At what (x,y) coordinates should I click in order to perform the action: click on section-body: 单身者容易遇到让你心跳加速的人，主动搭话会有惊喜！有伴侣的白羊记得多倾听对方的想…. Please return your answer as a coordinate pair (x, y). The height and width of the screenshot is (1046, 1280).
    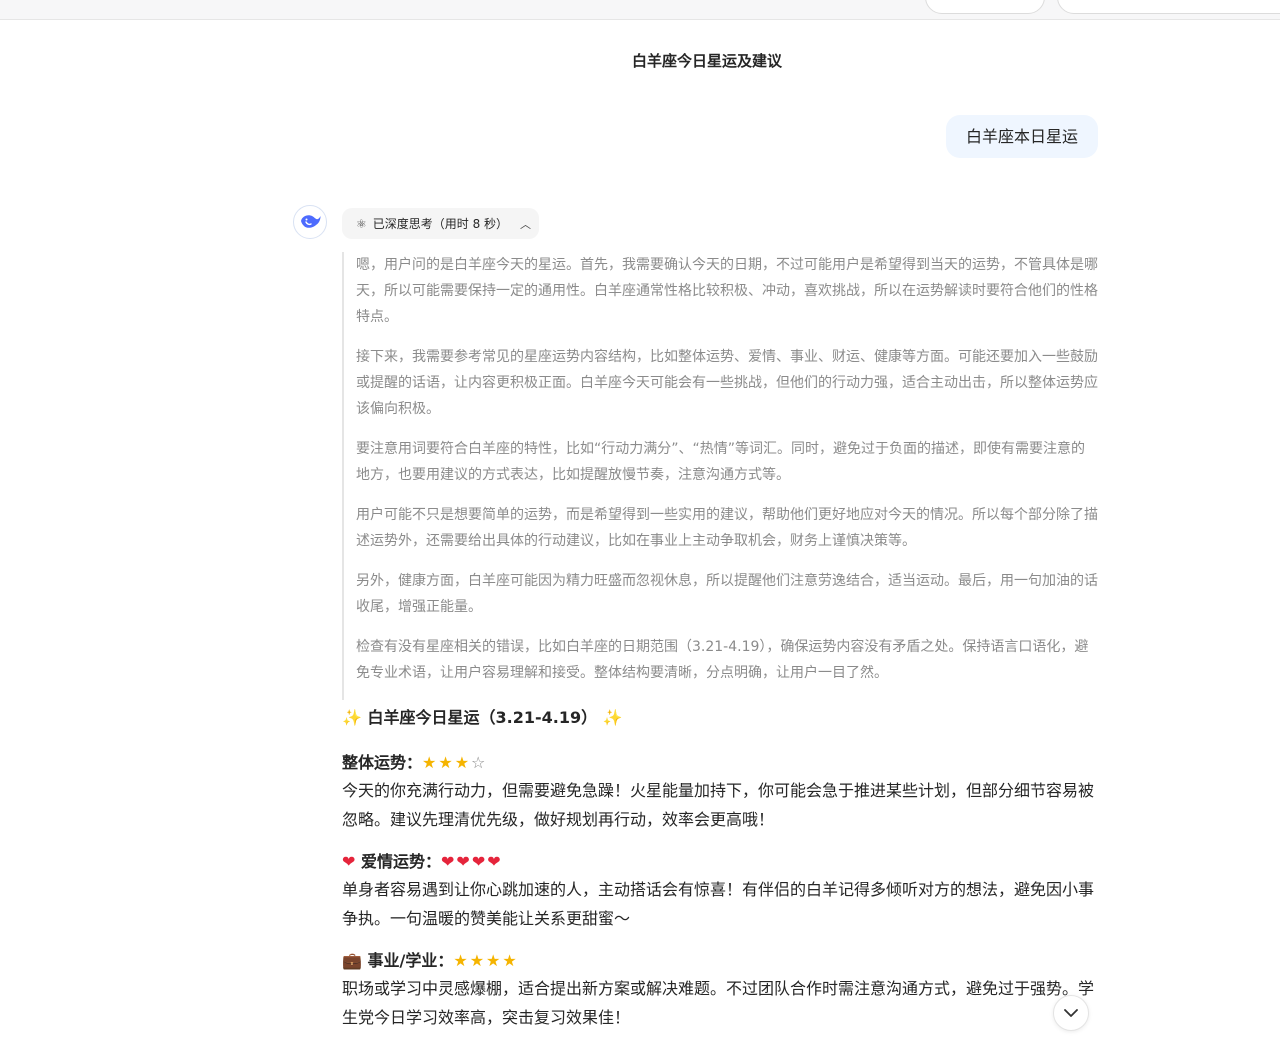
    Looking at the image, I should click on (718, 904).